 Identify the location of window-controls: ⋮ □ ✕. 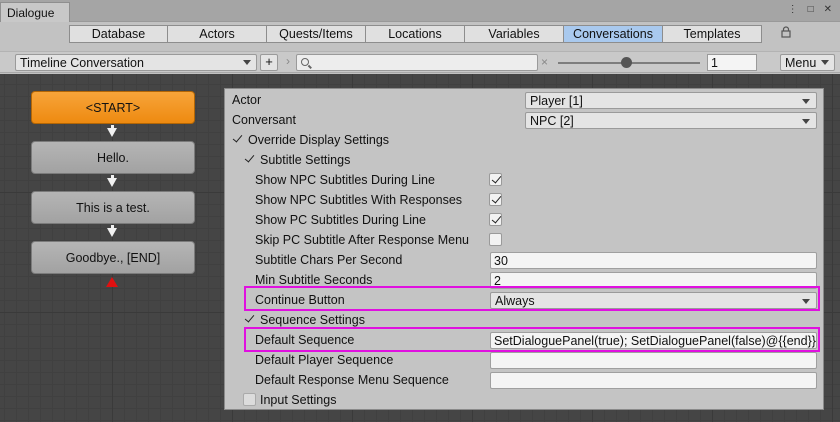
(810, 9).